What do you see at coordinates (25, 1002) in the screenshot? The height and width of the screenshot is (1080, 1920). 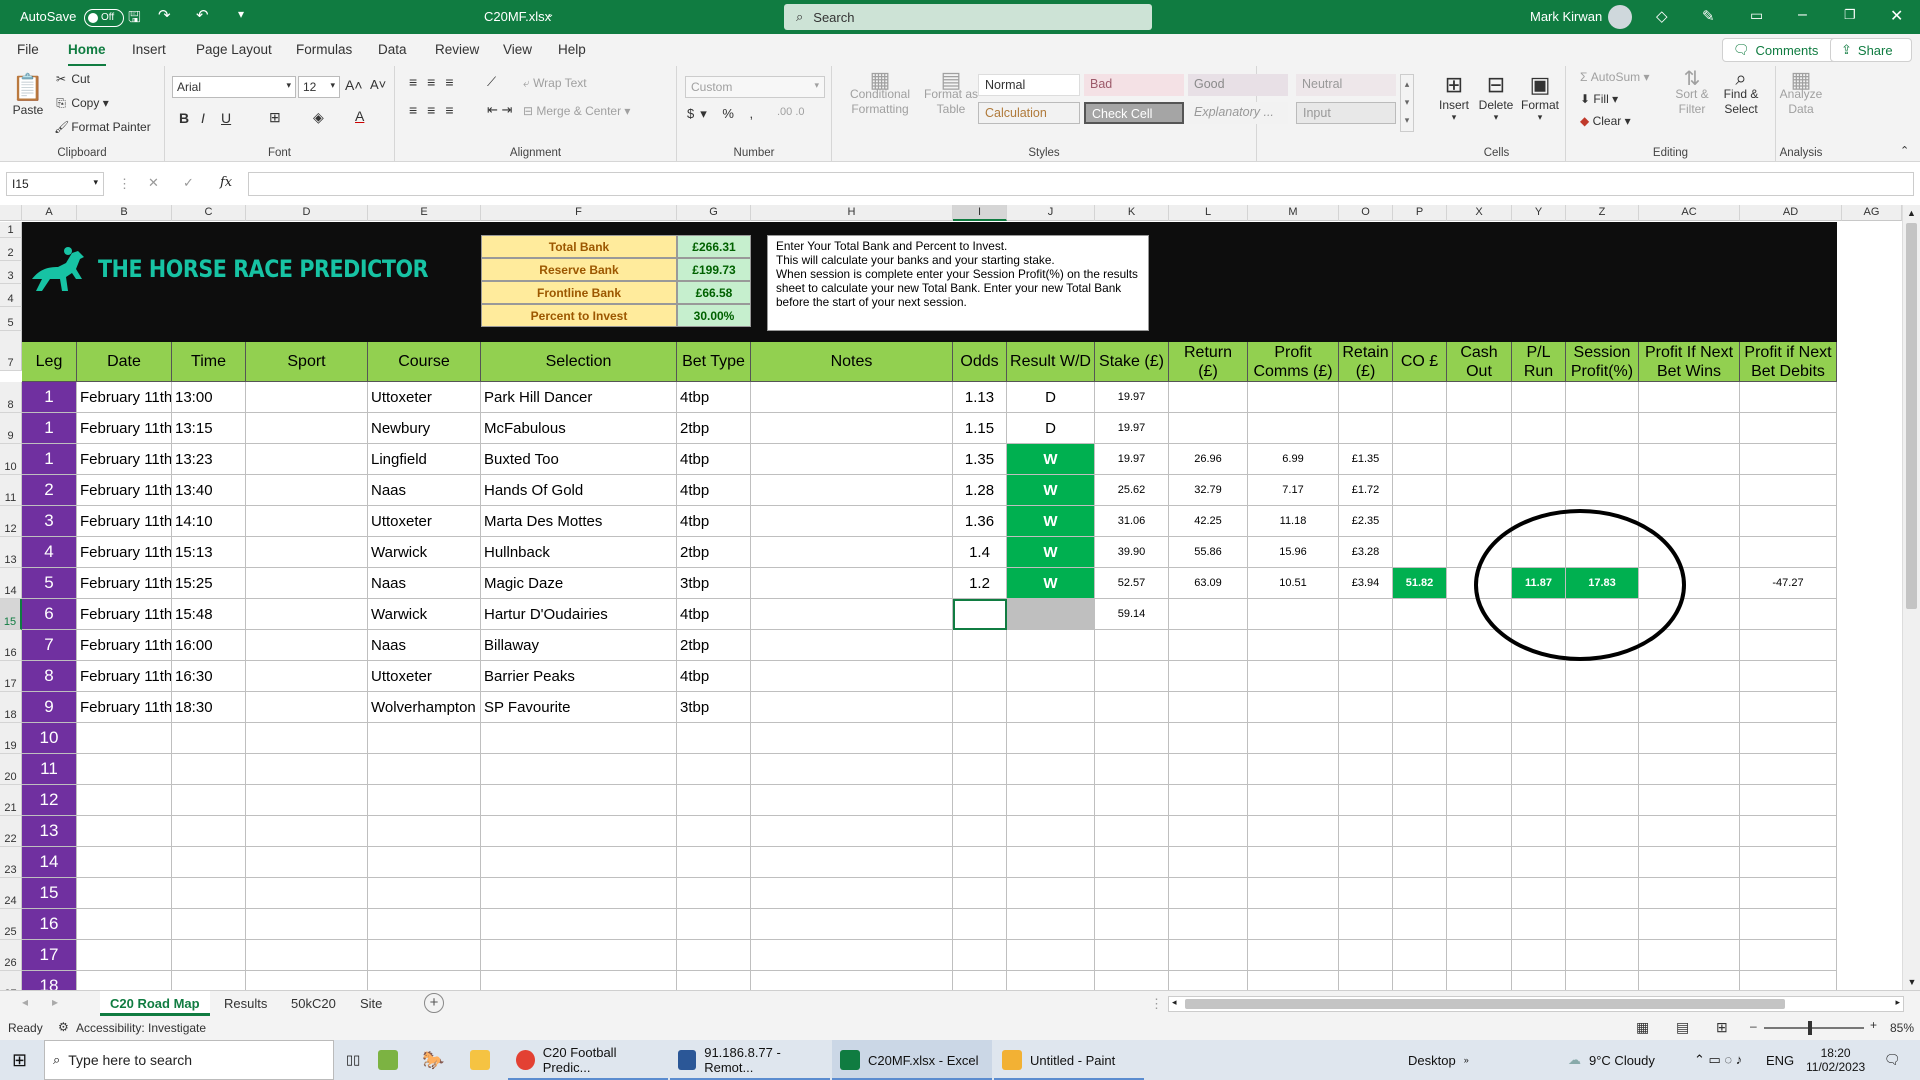 I see `prev-sheet-icon: ◂` at bounding box center [25, 1002].